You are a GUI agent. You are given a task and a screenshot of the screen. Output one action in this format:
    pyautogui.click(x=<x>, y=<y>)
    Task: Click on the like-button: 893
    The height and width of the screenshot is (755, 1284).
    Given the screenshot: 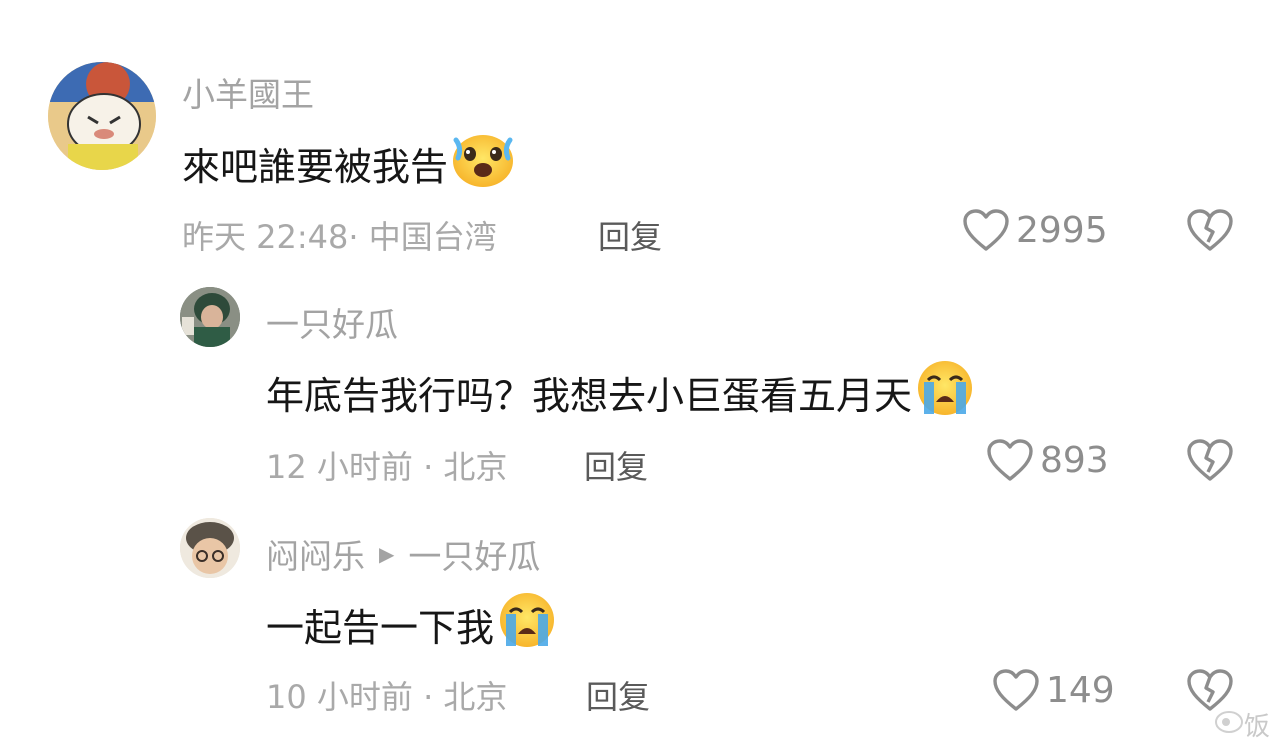 What is the action you would take?
    pyautogui.click(x=1047, y=460)
    